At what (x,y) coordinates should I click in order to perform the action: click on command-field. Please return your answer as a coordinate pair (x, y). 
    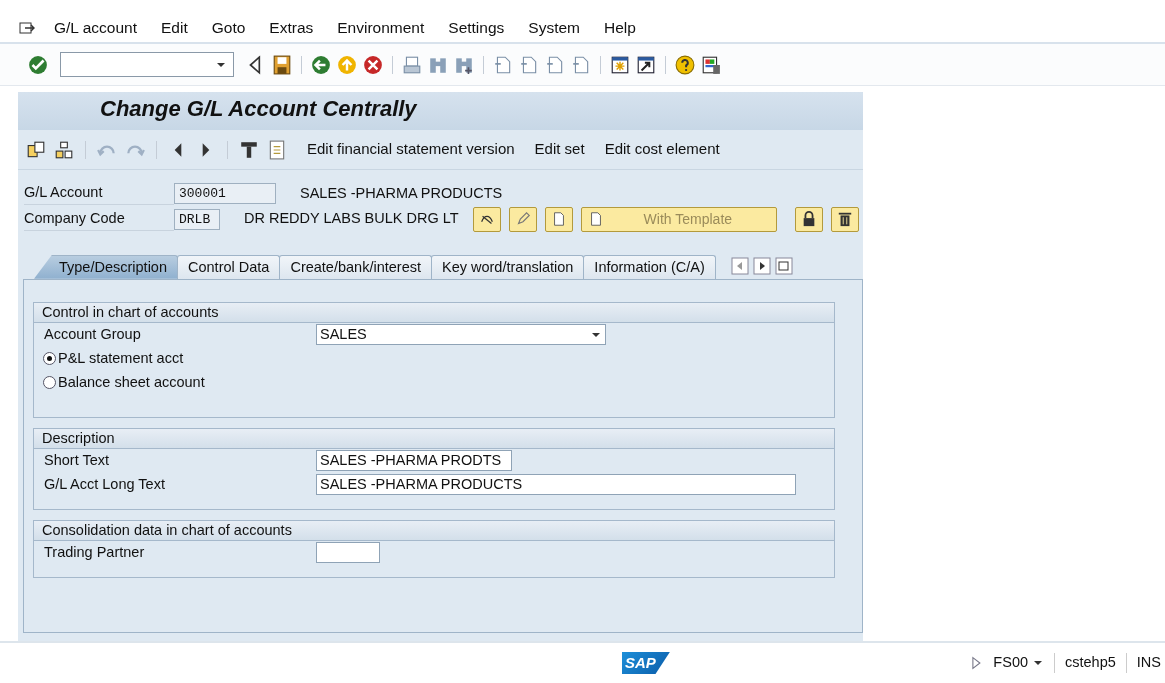
    Looking at the image, I should click on (147, 64).